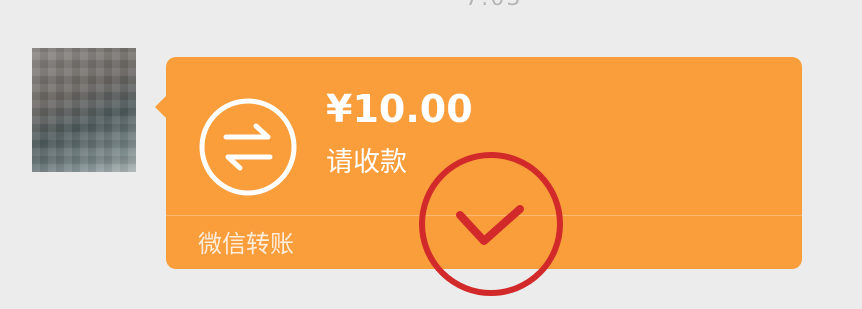  I want to click on message-timestamp: 7:03, so click(520, 4).